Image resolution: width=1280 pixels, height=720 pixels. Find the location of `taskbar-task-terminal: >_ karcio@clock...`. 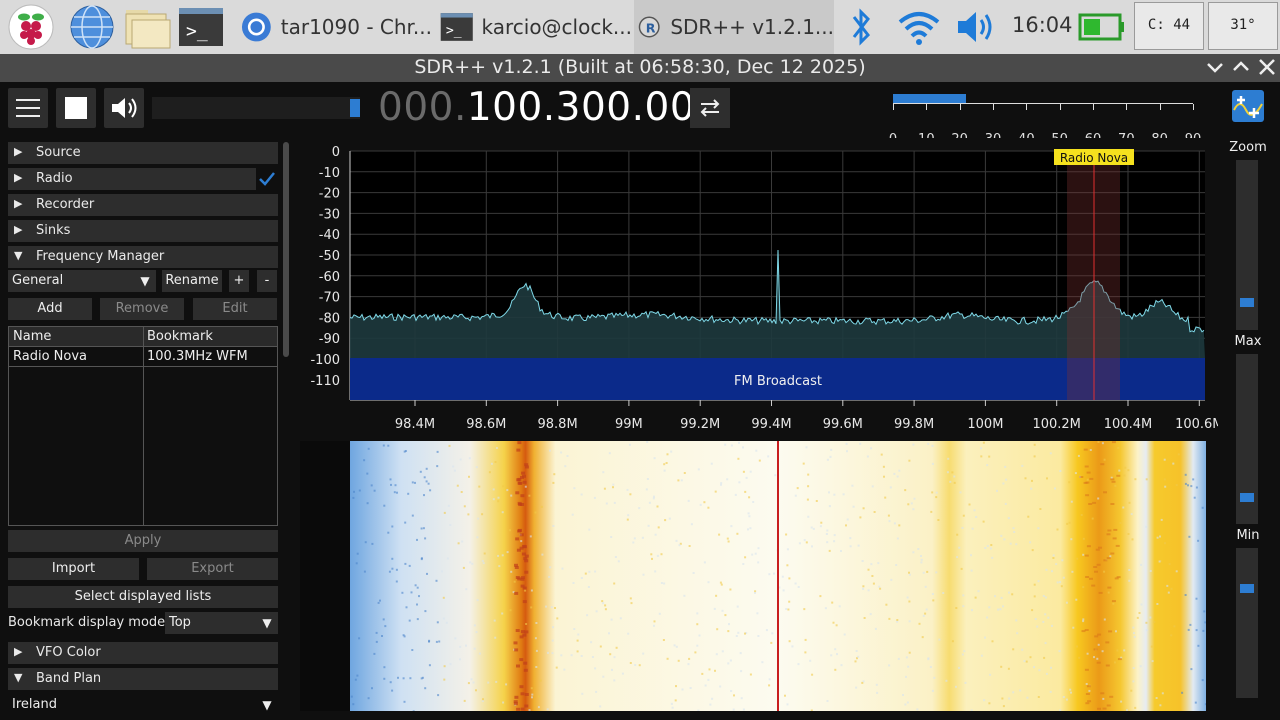

taskbar-task-terminal: >_ karcio@clock... is located at coordinates (534, 27).